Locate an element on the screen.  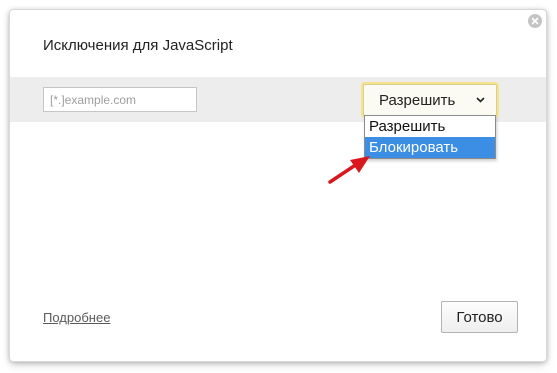
red-arrow-icon is located at coordinates (349, 170).